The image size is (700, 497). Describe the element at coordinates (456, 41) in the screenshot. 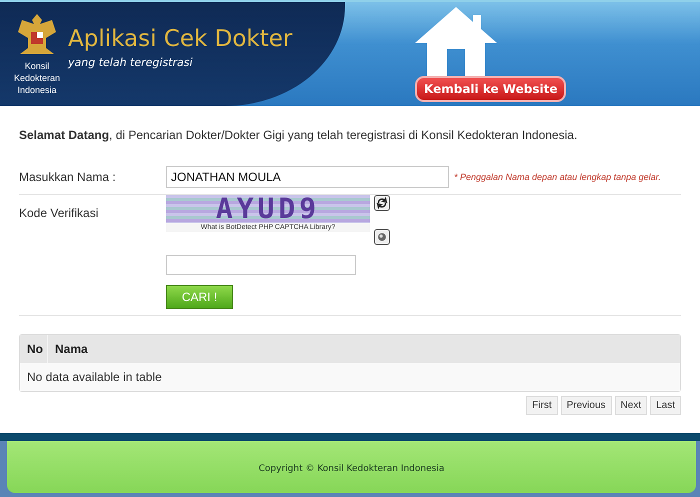

I see `home-icon` at that location.